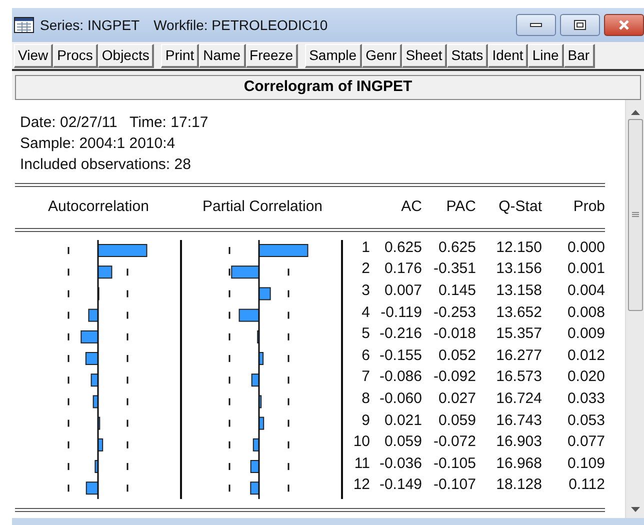  I want to click on q-stat-cell: 13.652, so click(519, 313).